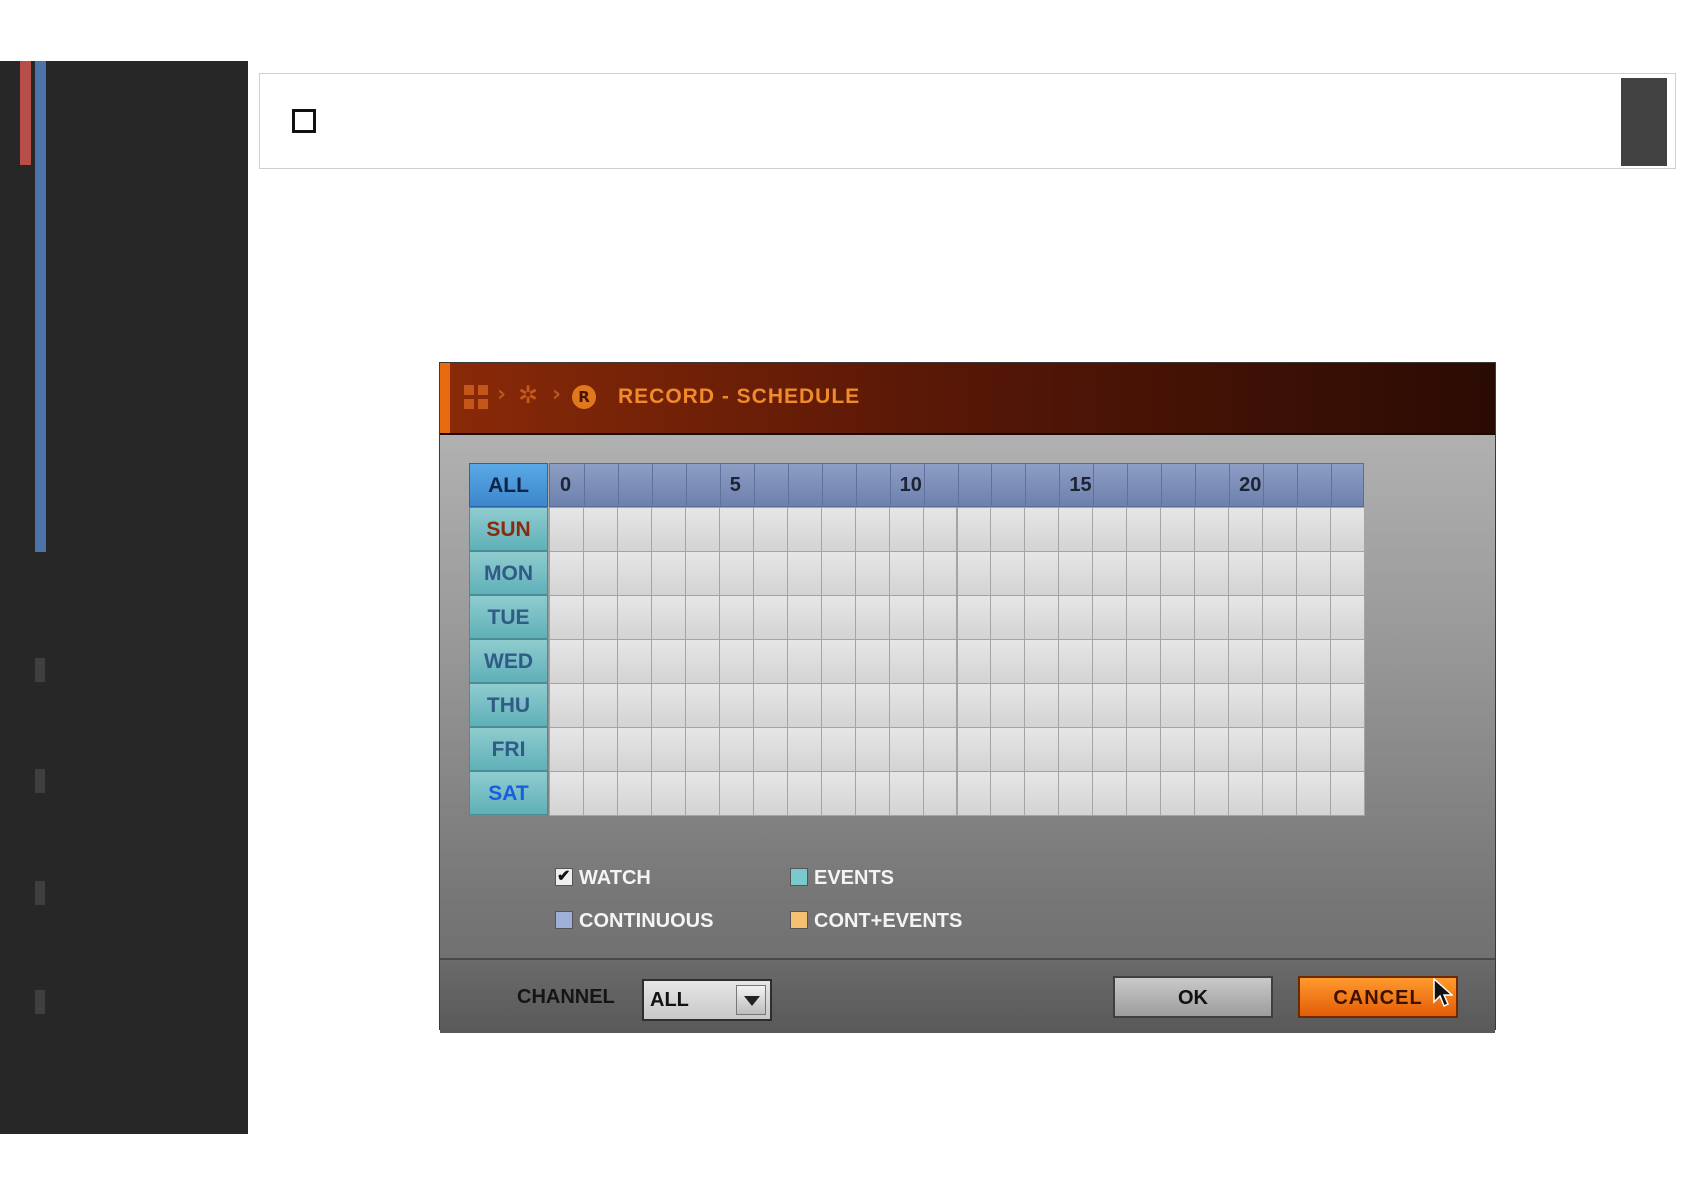 The height and width of the screenshot is (1190, 1684). I want to click on top-bar-checkbox, so click(304, 121).